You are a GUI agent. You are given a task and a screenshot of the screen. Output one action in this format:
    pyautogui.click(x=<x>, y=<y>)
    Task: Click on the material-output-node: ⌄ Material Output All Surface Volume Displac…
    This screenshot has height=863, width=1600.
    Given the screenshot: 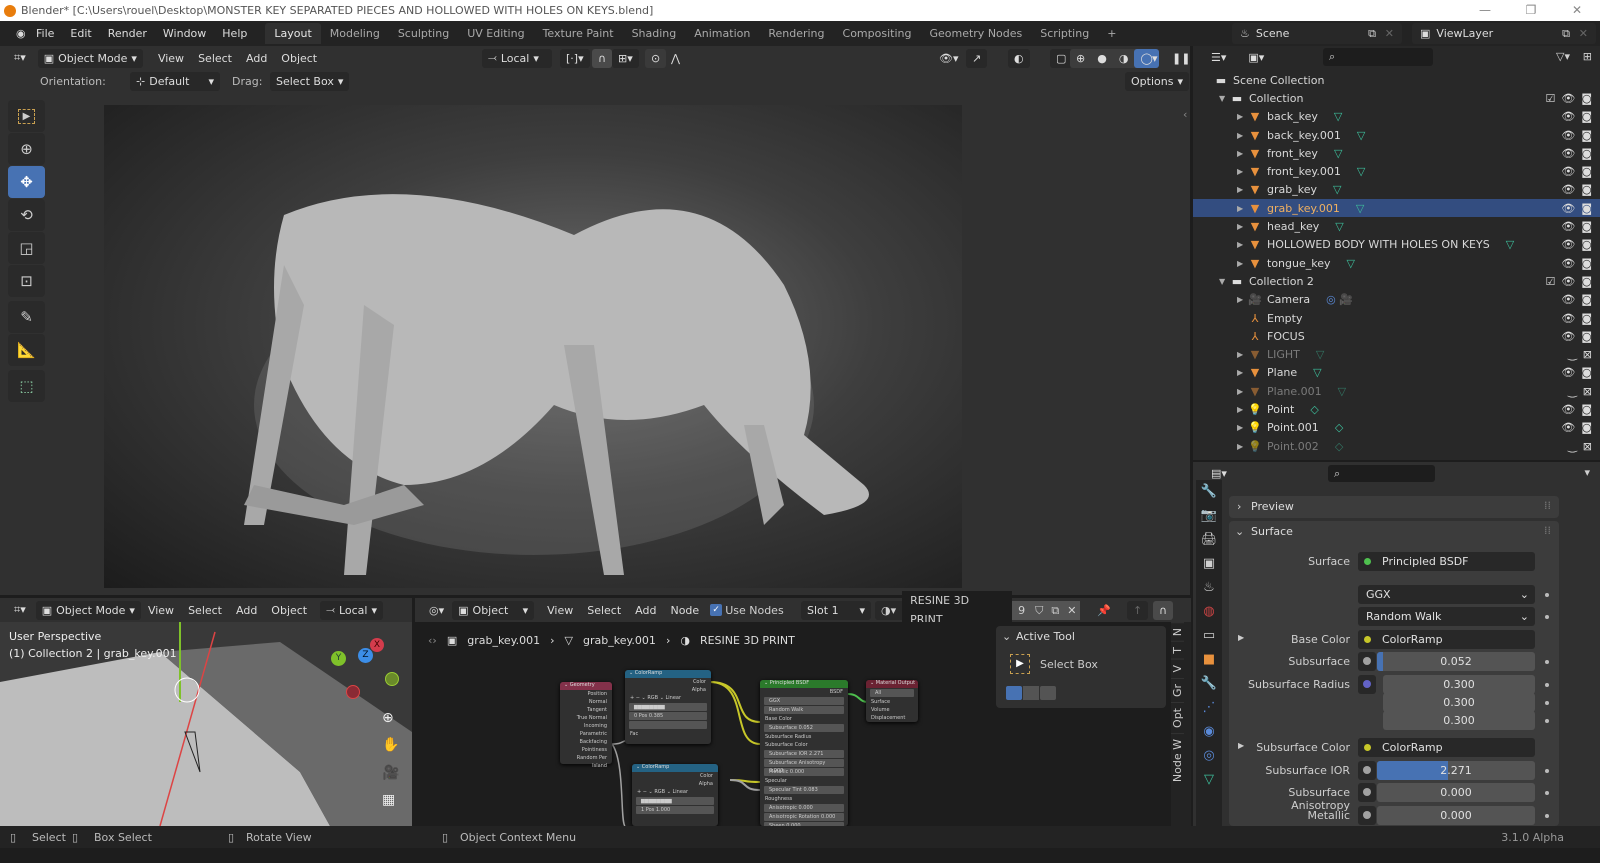 What is the action you would take?
    pyautogui.click(x=892, y=701)
    